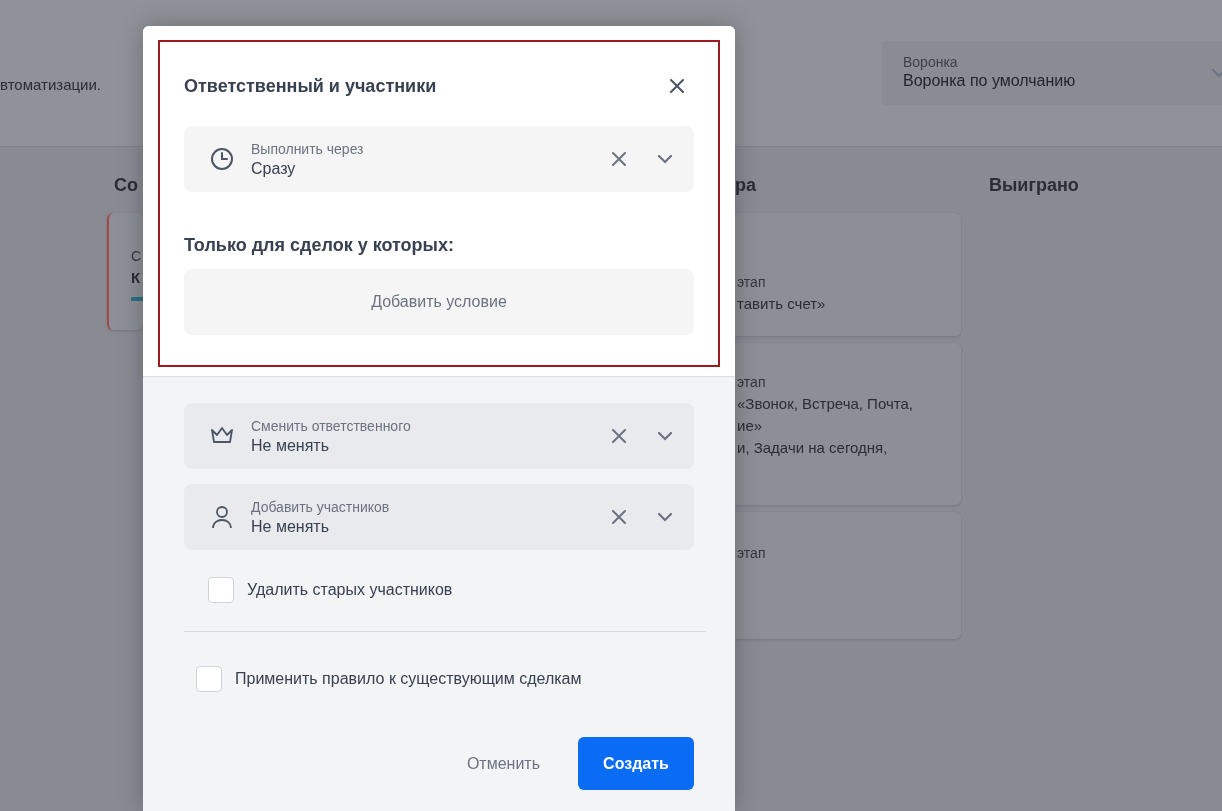 The width and height of the screenshot is (1222, 811). Describe the element at coordinates (136, 278) in the screenshot. I see `card-text: К` at that location.